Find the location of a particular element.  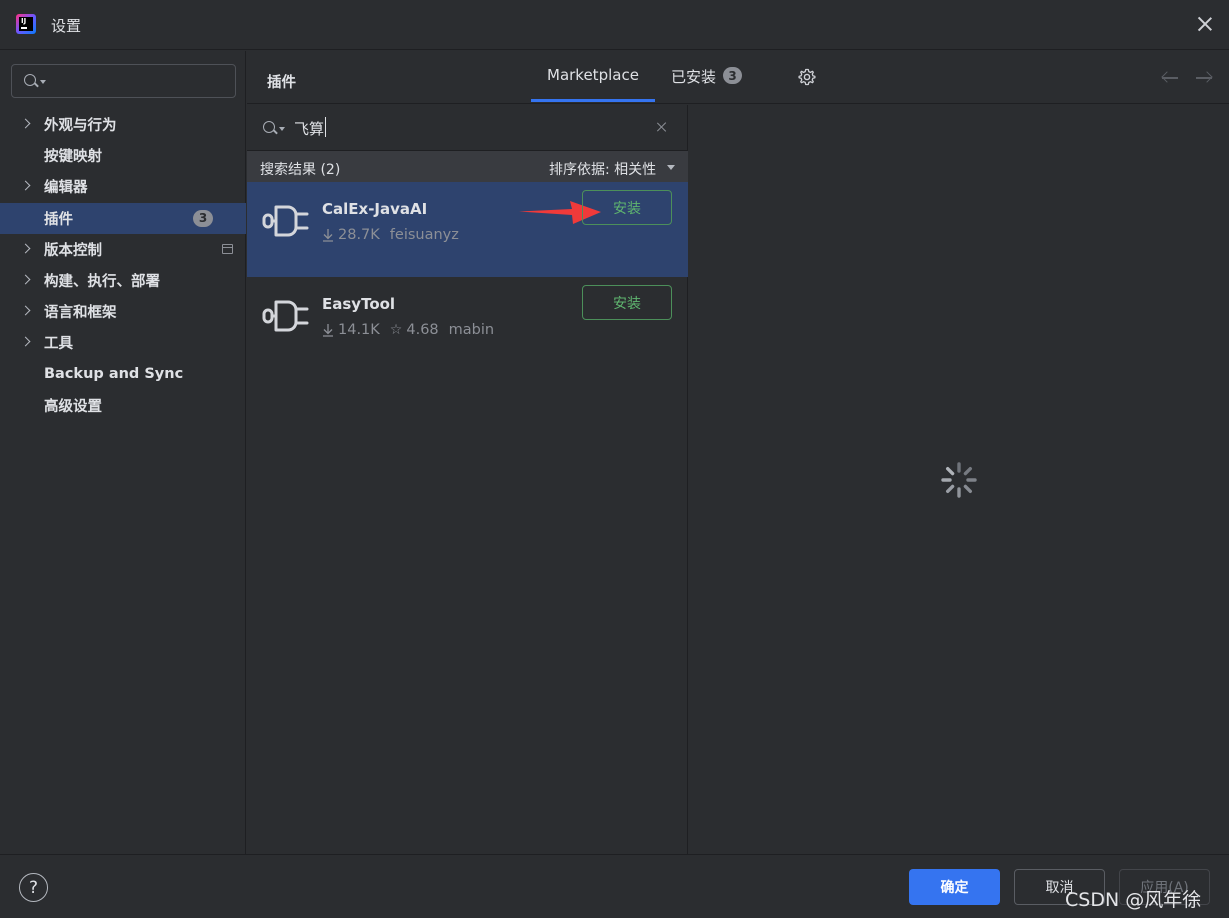

sidebar-item-label: 编辑器 is located at coordinates (66, 188).